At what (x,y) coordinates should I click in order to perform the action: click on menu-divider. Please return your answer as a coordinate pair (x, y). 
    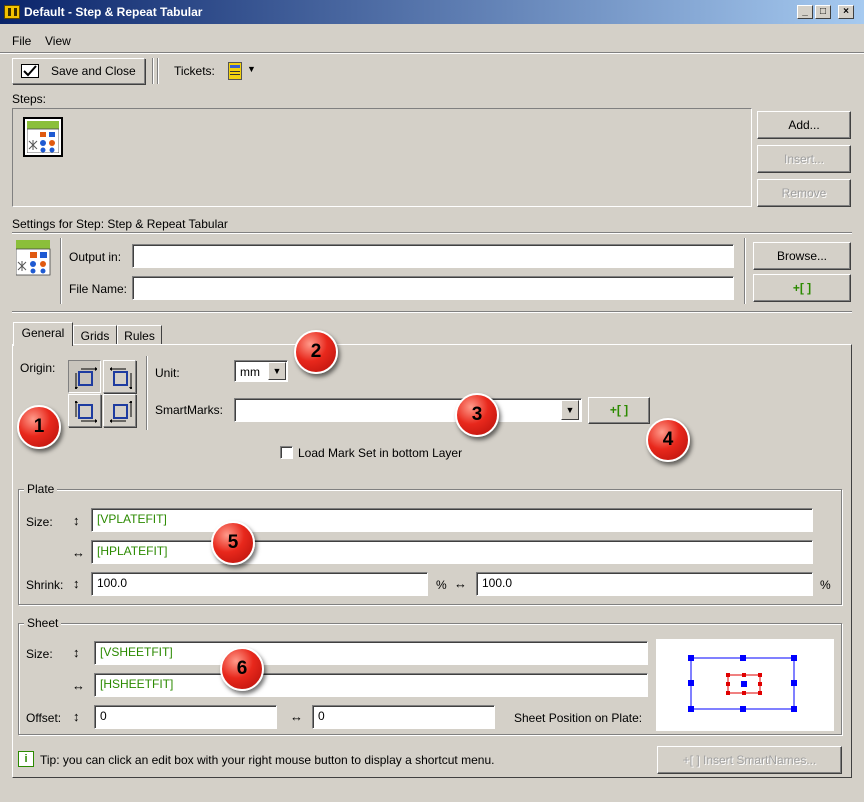
    Looking at the image, I should click on (432, 53).